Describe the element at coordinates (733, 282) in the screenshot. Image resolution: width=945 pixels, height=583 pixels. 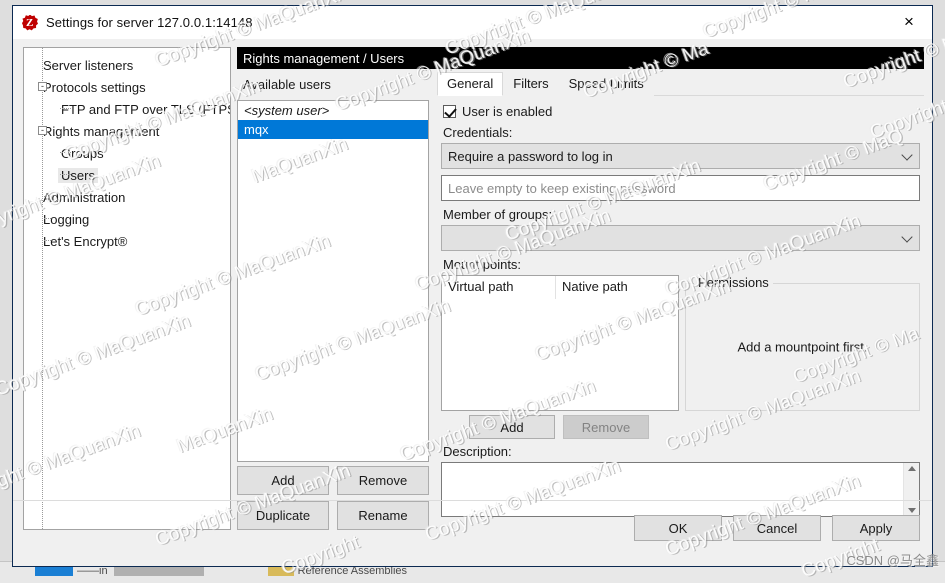
I see `permissions-legend: Permissions` at that location.